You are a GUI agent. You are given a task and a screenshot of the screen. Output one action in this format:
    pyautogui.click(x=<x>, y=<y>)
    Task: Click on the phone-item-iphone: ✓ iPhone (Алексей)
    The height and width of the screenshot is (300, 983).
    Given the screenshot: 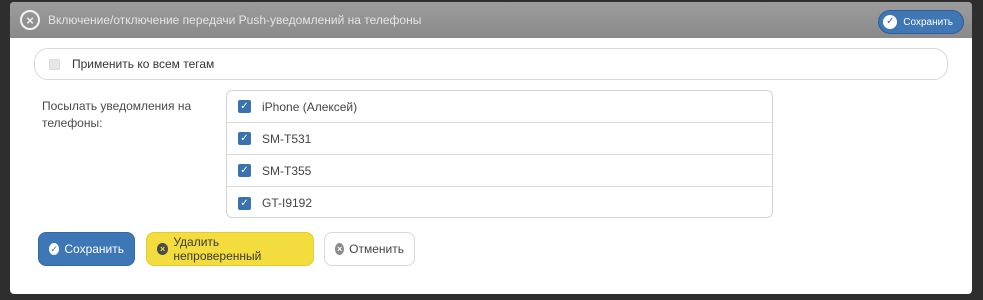 What is the action you would take?
    pyautogui.click(x=499, y=107)
    